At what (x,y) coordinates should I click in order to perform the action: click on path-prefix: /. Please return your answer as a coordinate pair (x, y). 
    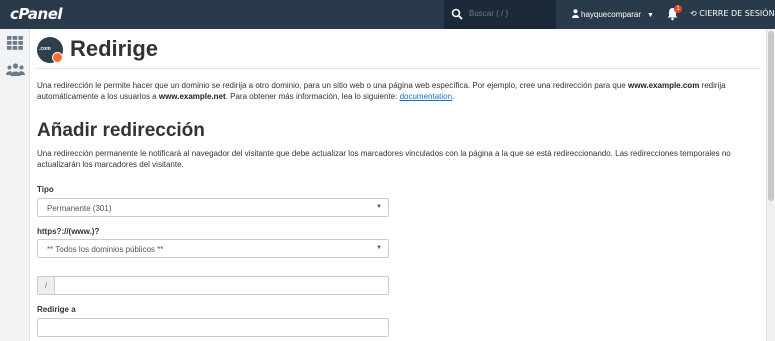
    Looking at the image, I should click on (46, 285).